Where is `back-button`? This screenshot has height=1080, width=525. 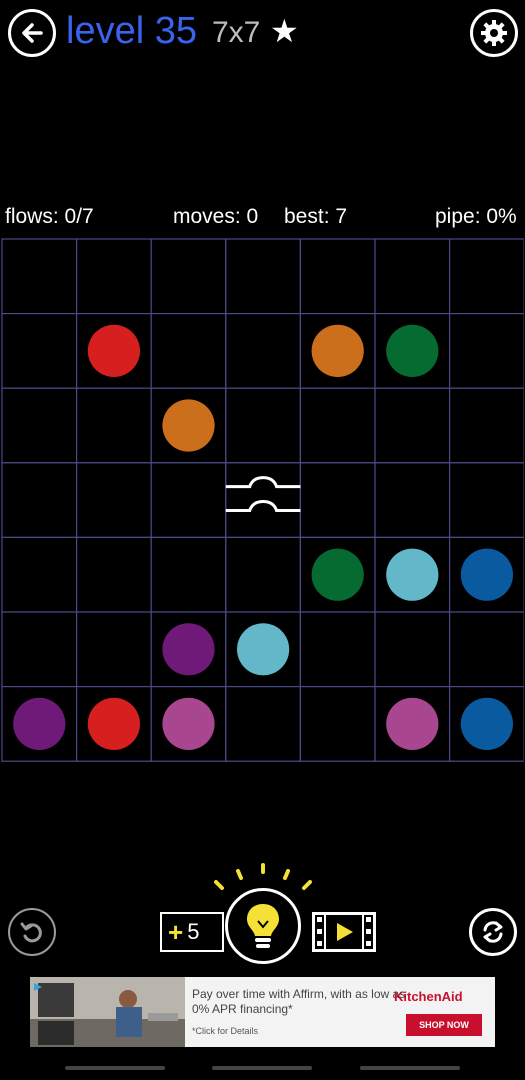 back-button is located at coordinates (32, 33).